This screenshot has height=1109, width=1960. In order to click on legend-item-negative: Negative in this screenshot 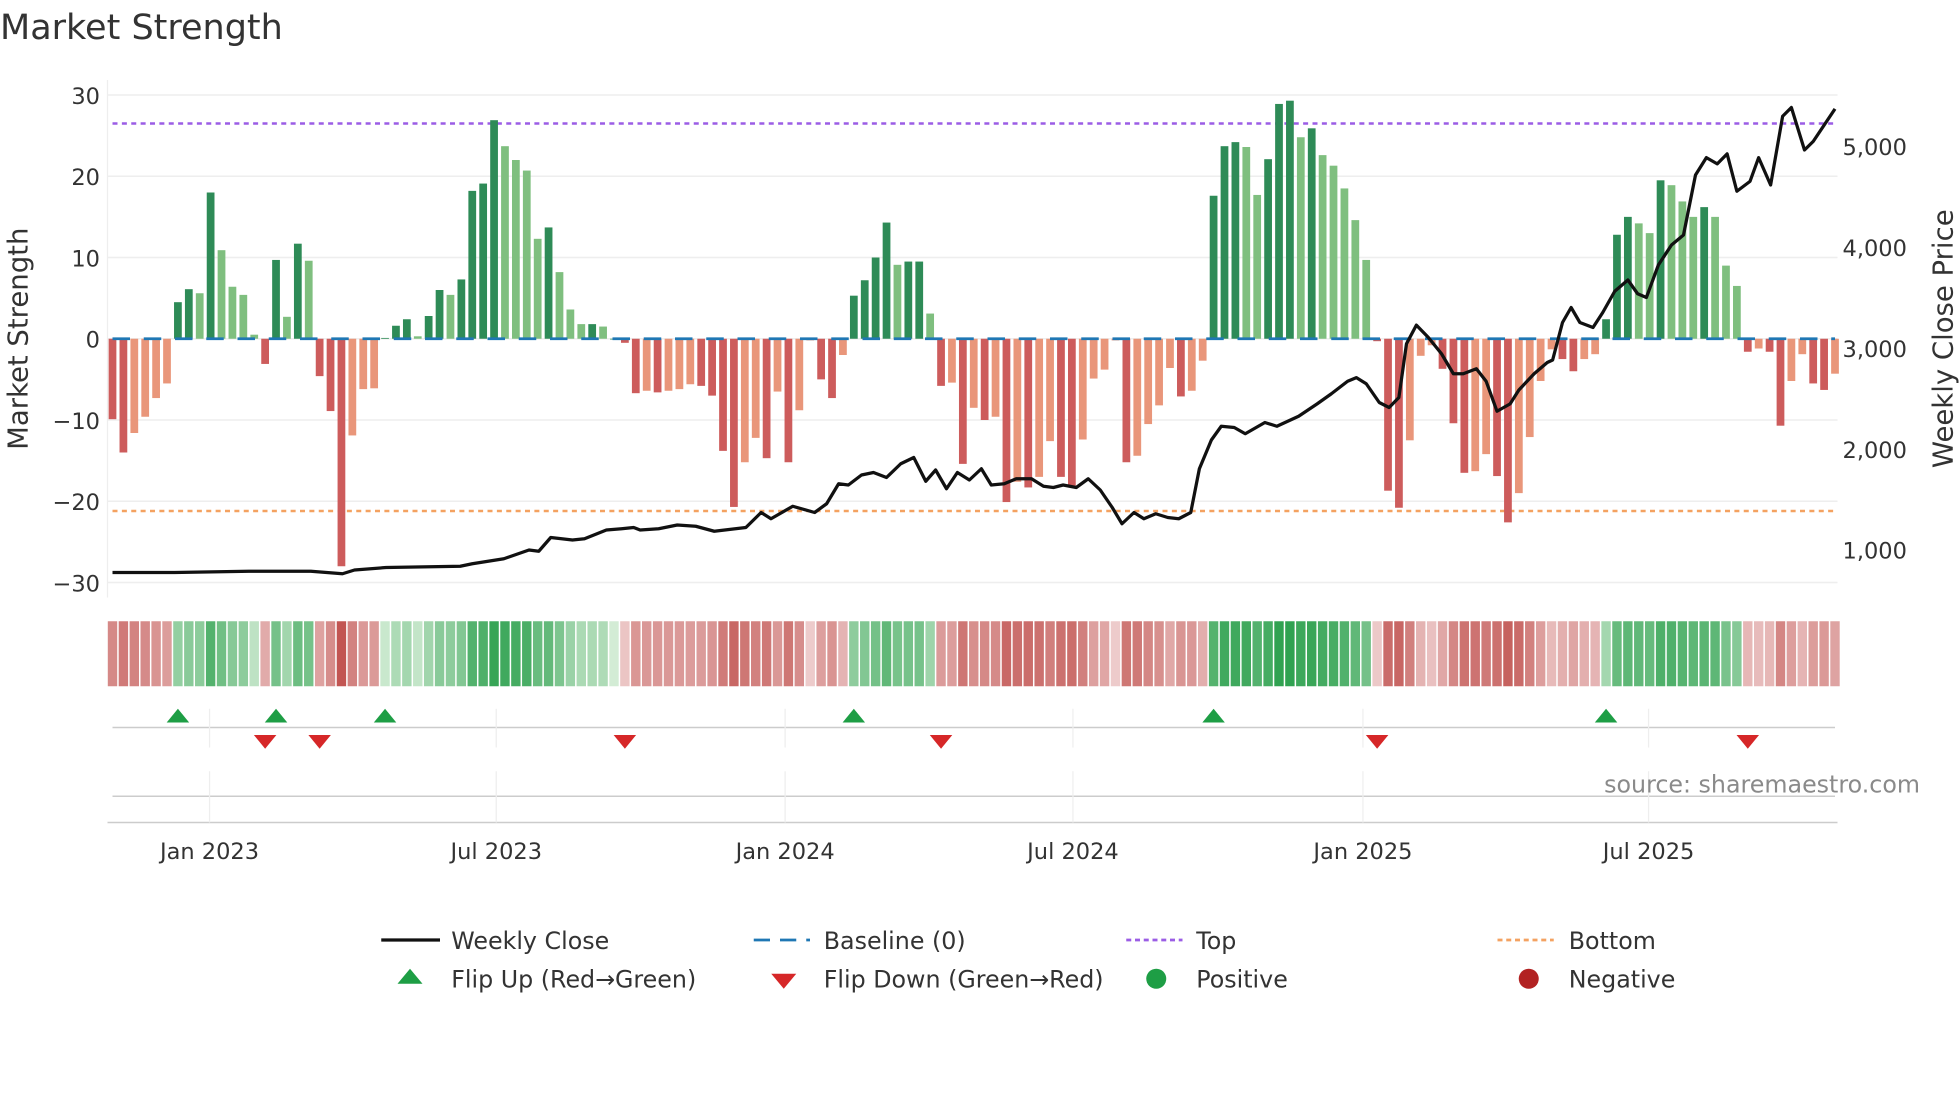, I will do `click(1597, 980)`.